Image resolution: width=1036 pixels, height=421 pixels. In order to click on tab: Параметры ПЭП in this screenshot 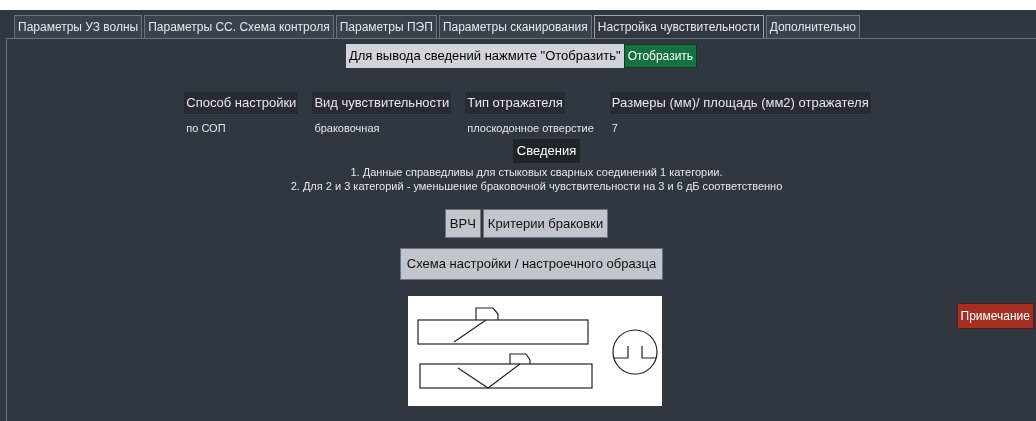, I will do `click(386, 26)`.